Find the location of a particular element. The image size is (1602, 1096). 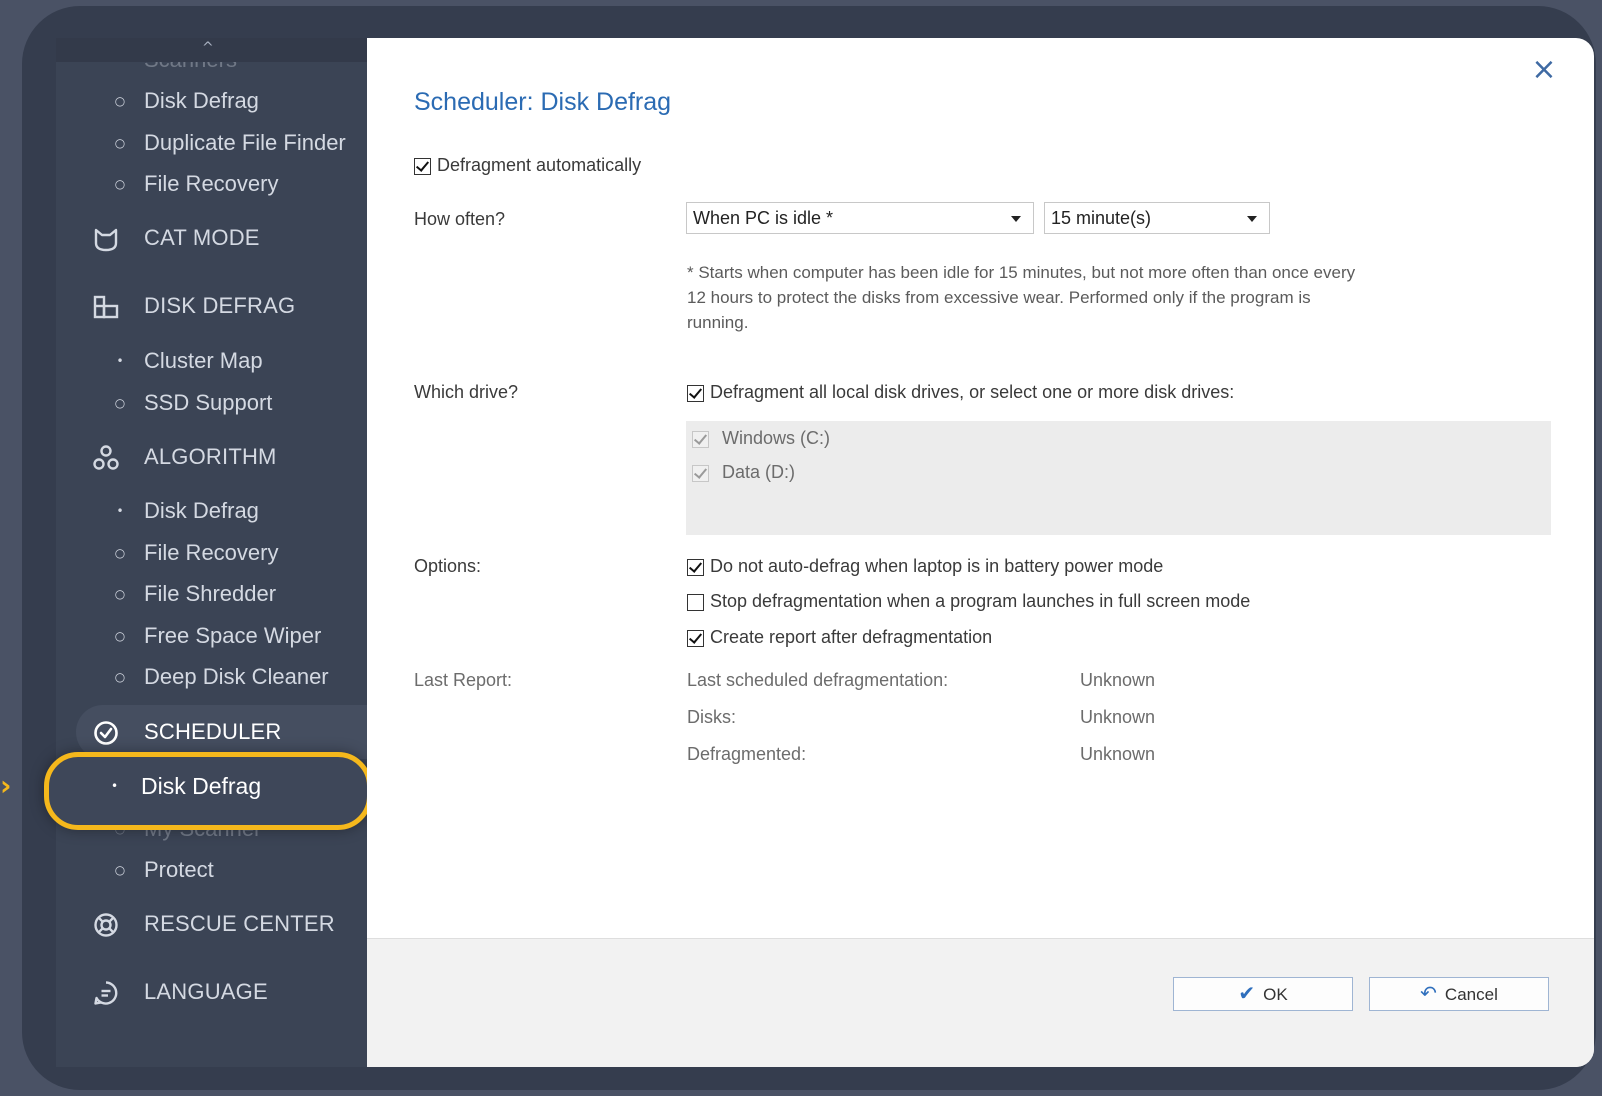

sidebar-item-label: Duplicate File Finder is located at coordinates (245, 142).